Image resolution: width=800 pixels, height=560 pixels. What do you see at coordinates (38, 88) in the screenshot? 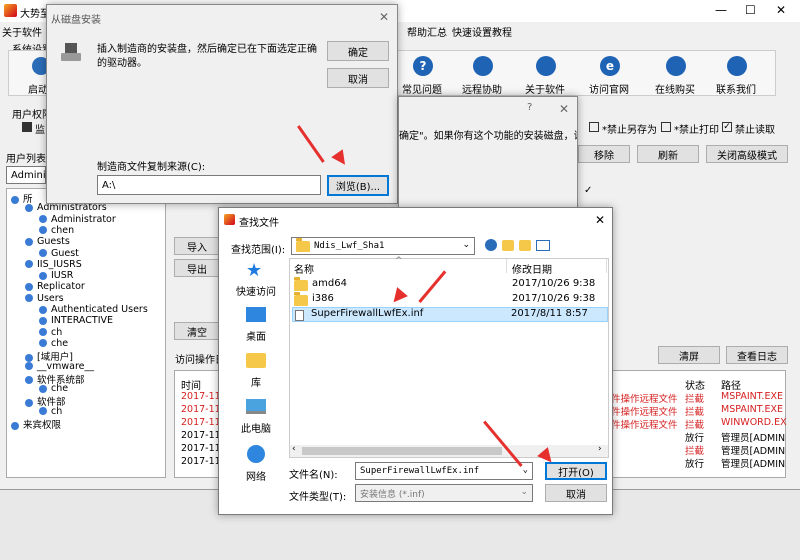
I see `start-label: 启动` at bounding box center [38, 88].